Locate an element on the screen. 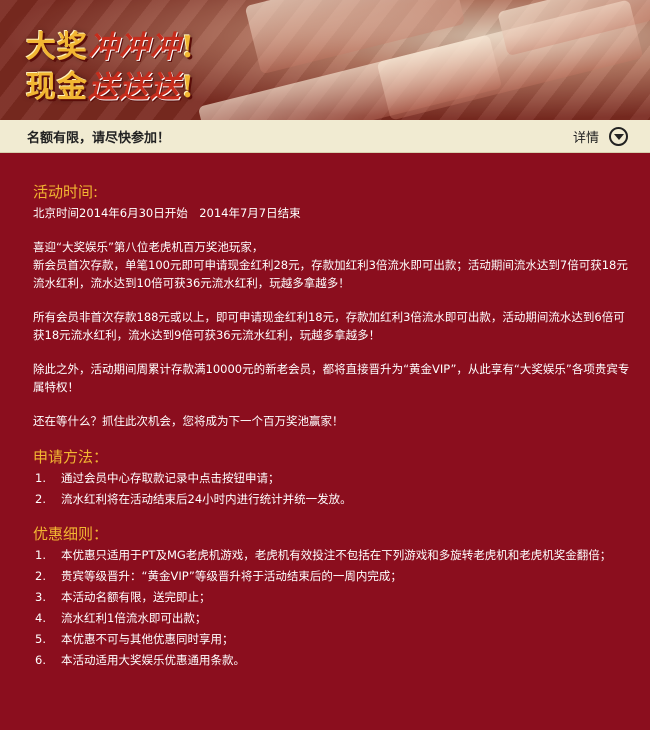 The width and height of the screenshot is (650, 730). list-item: 2. 流水红利将在活动结束后24小时内进行统计并统一发放。 is located at coordinates (193, 499).